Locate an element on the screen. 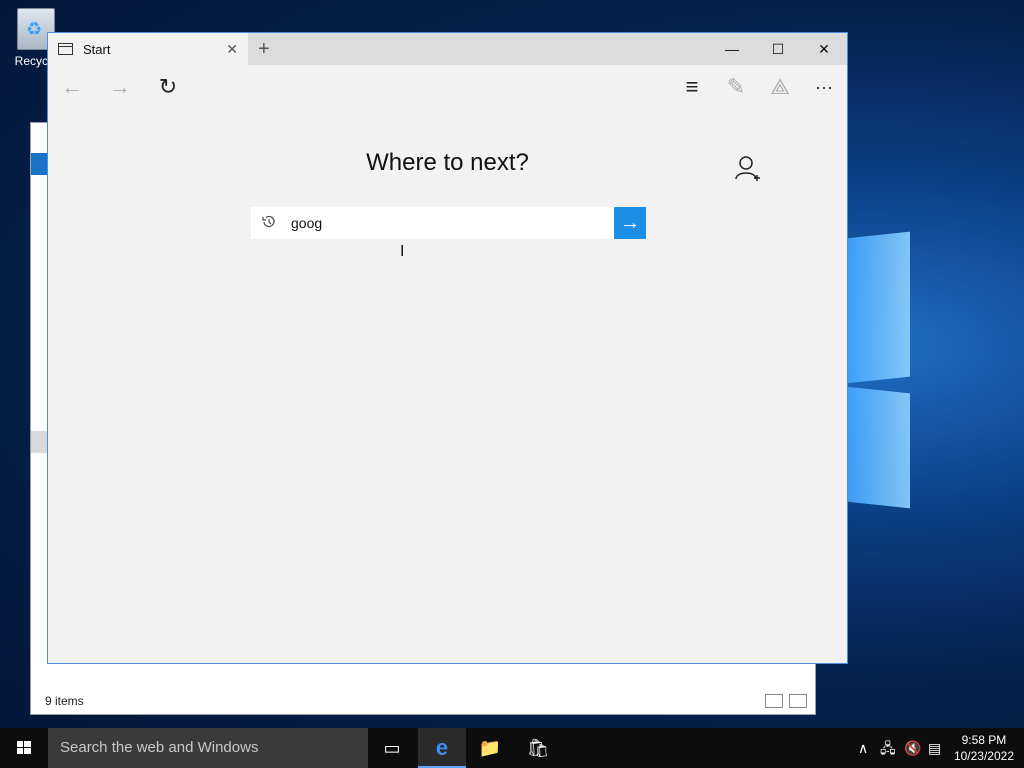 This screenshot has height=768, width=1024. large-icons-view-icon is located at coordinates (798, 701).